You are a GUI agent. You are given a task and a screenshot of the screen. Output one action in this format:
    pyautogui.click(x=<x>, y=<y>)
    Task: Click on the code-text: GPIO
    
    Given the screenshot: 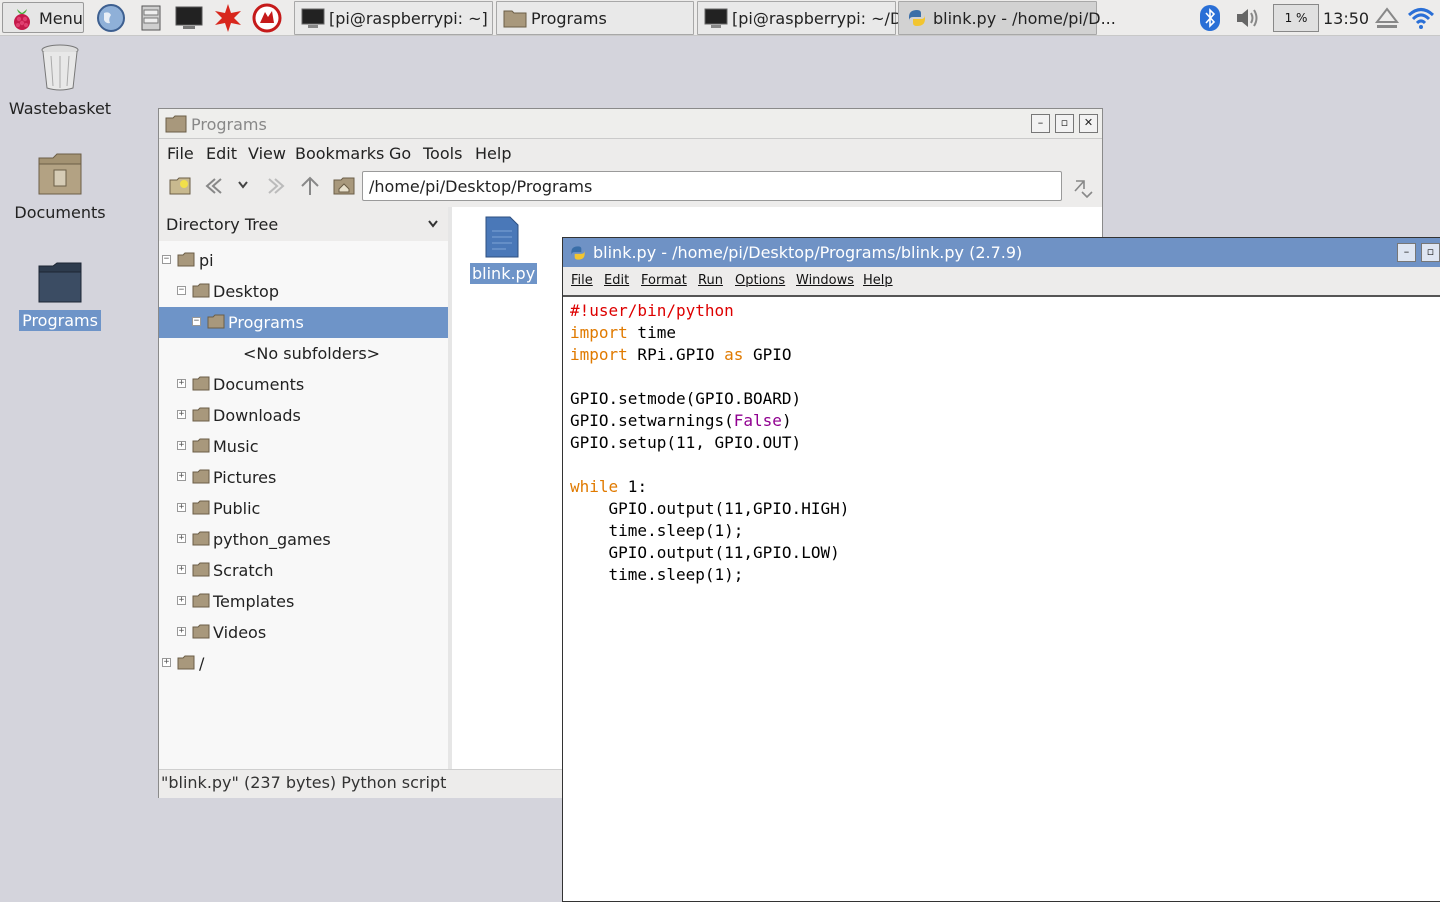 What is the action you would take?
    pyautogui.click(x=767, y=354)
    